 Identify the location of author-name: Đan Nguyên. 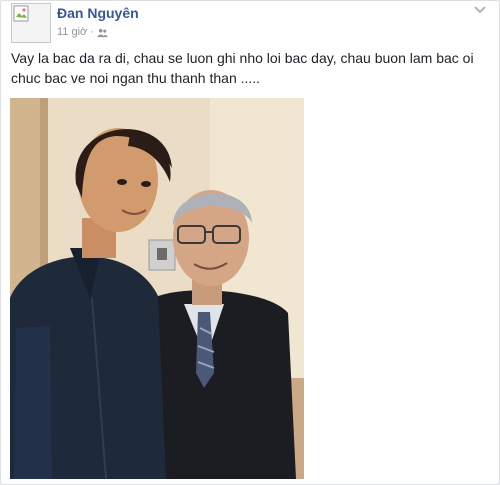
(98, 13).